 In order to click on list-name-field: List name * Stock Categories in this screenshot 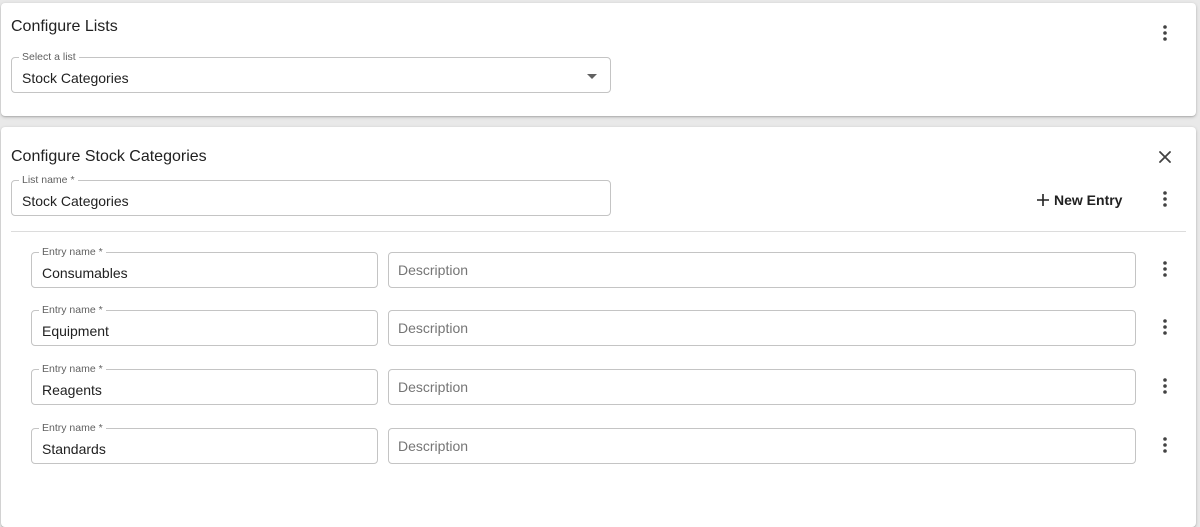, I will do `click(311, 195)`.